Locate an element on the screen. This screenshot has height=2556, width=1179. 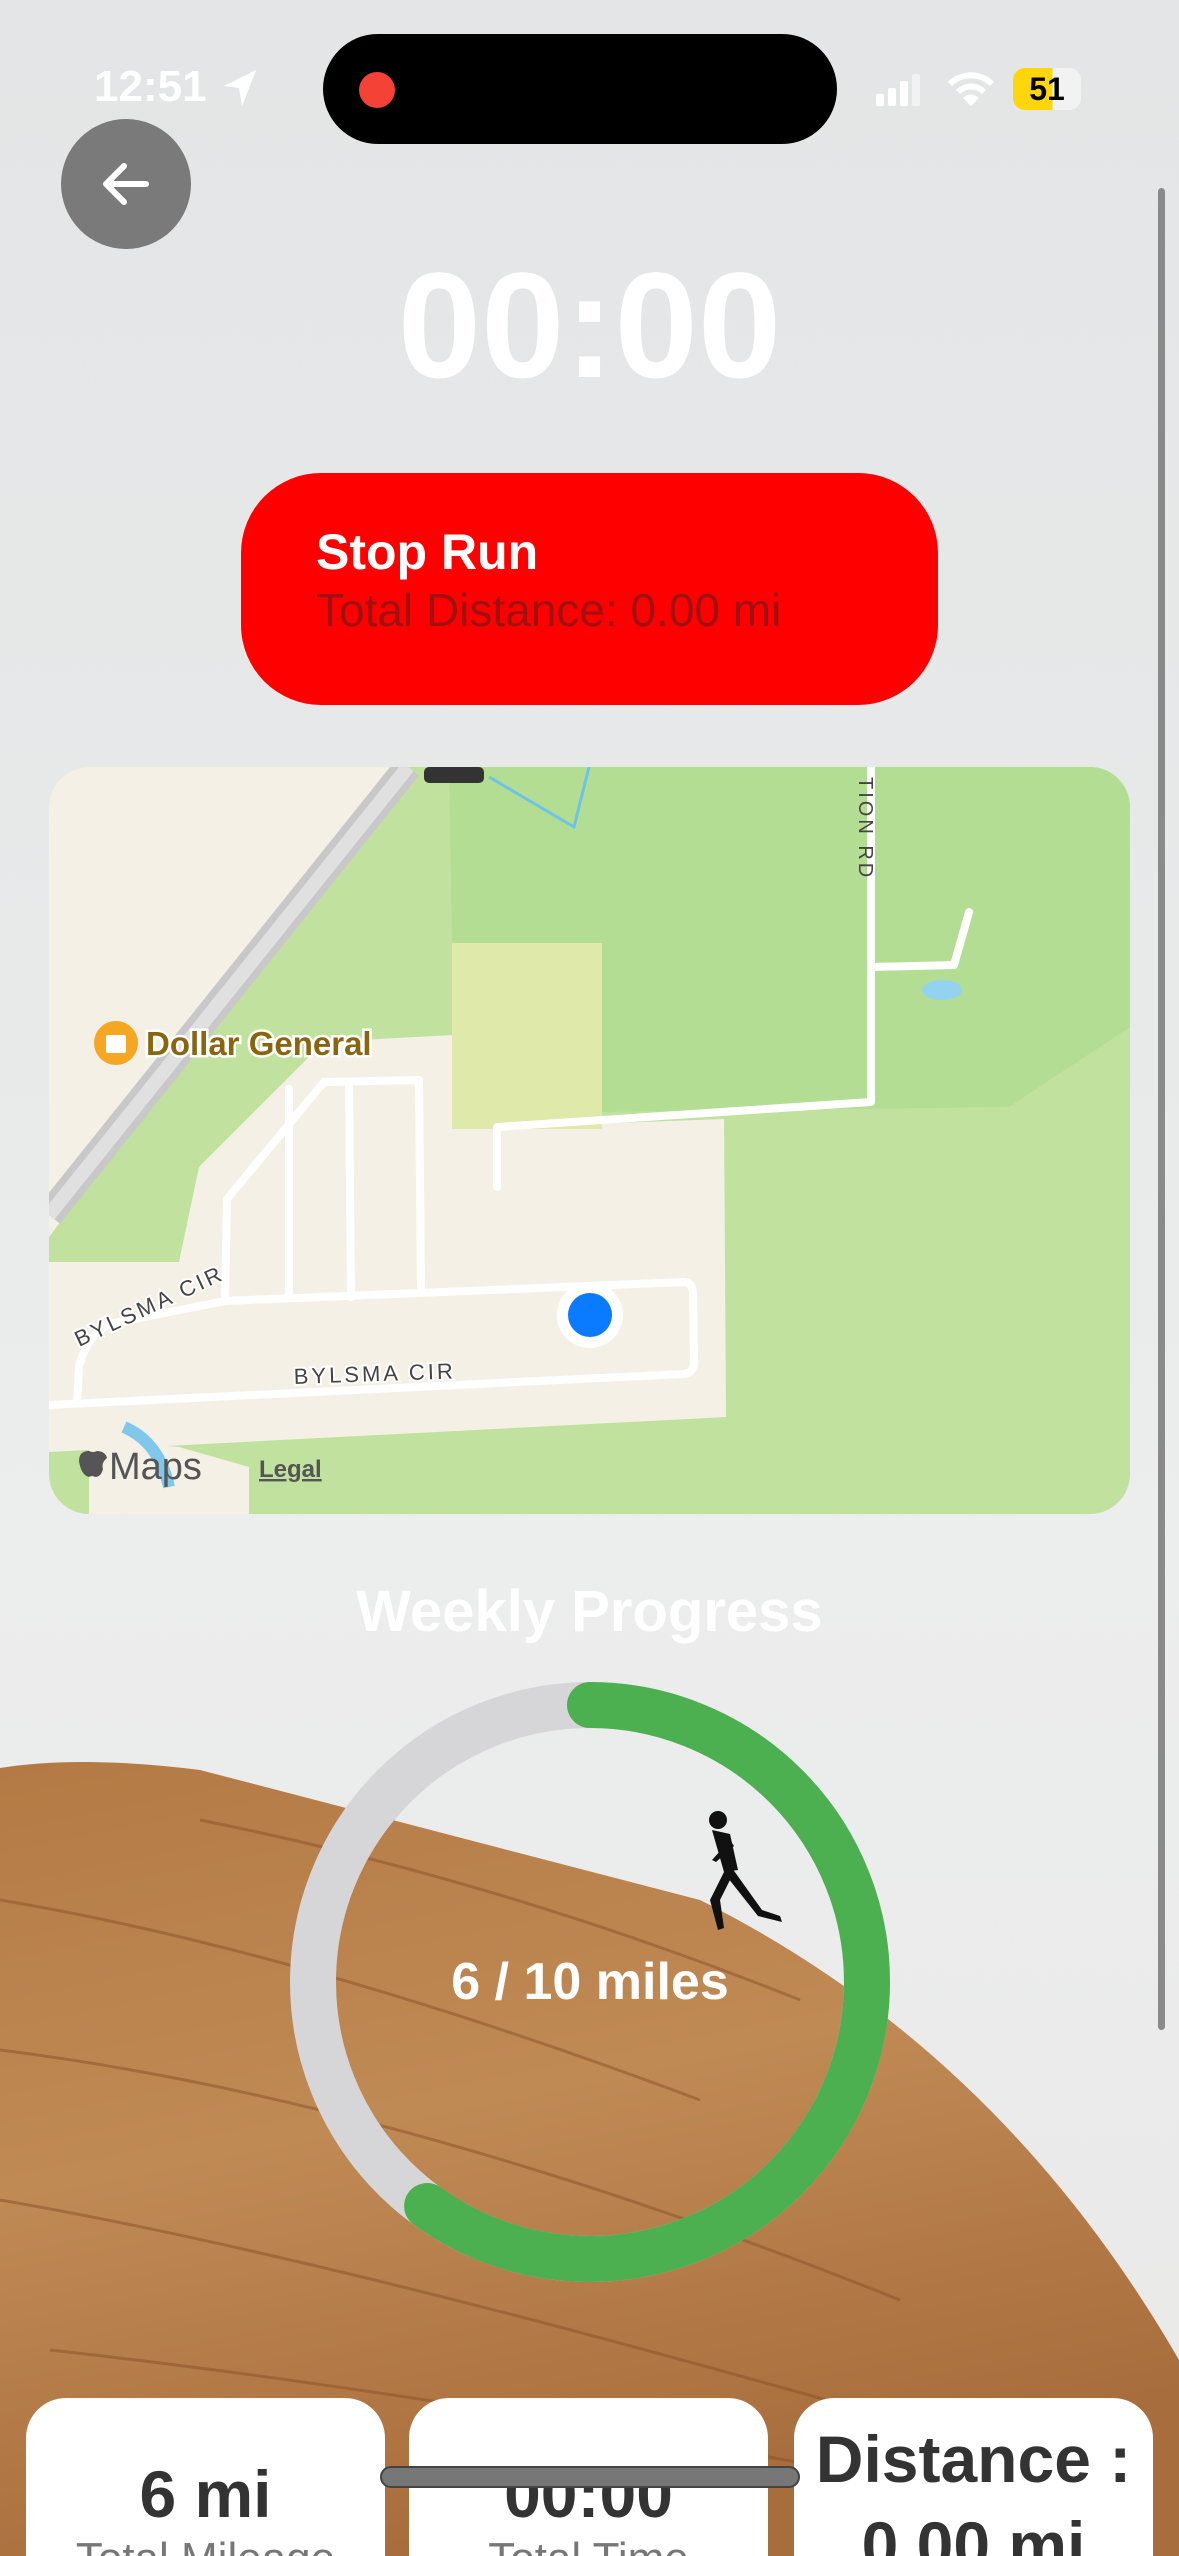
signal-icon is located at coordinates (898, 90).